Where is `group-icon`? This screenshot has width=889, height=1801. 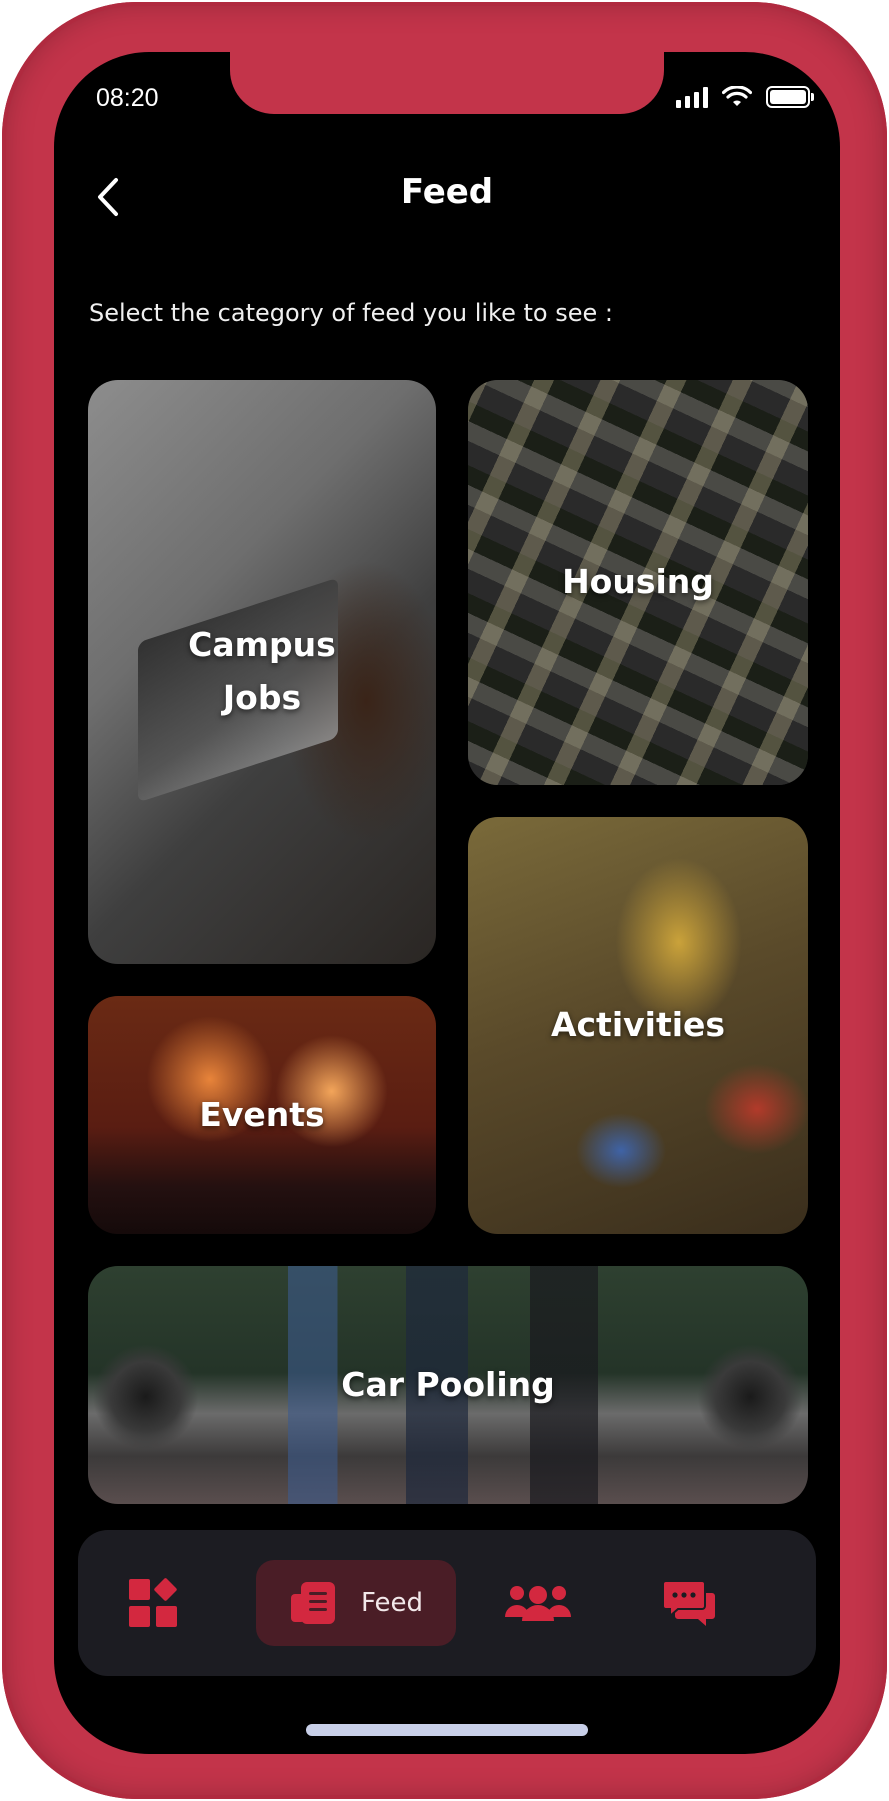 group-icon is located at coordinates (538, 1603).